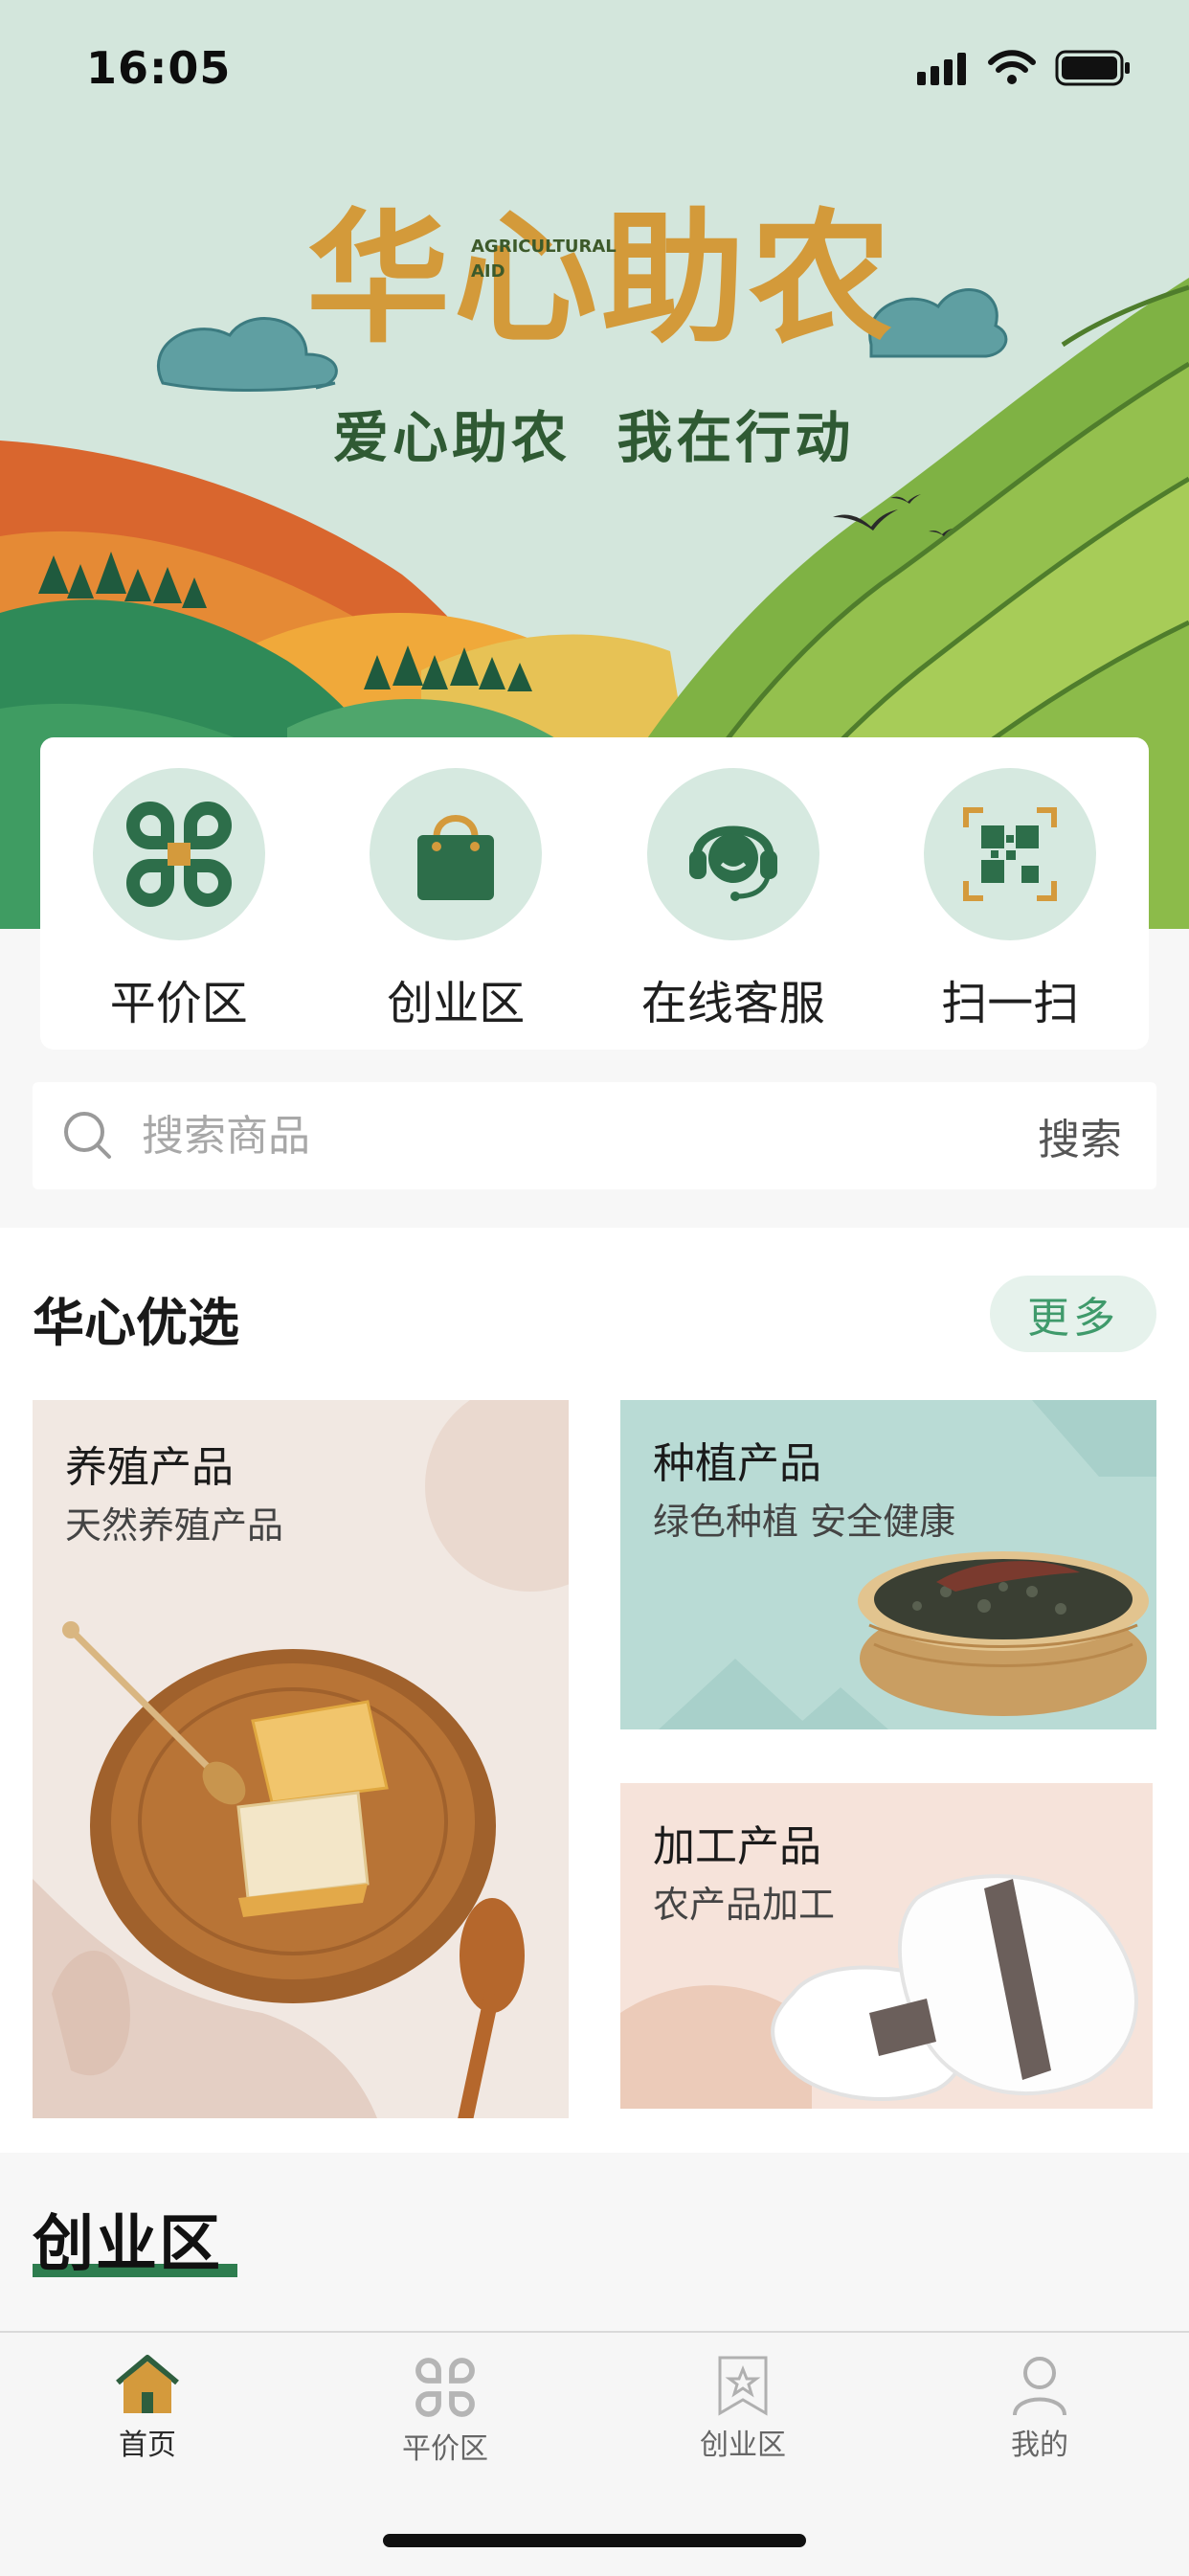 Image resolution: width=1189 pixels, height=2576 pixels. I want to click on quick-nav-item-startup-zone: 创业区, so click(456, 893).